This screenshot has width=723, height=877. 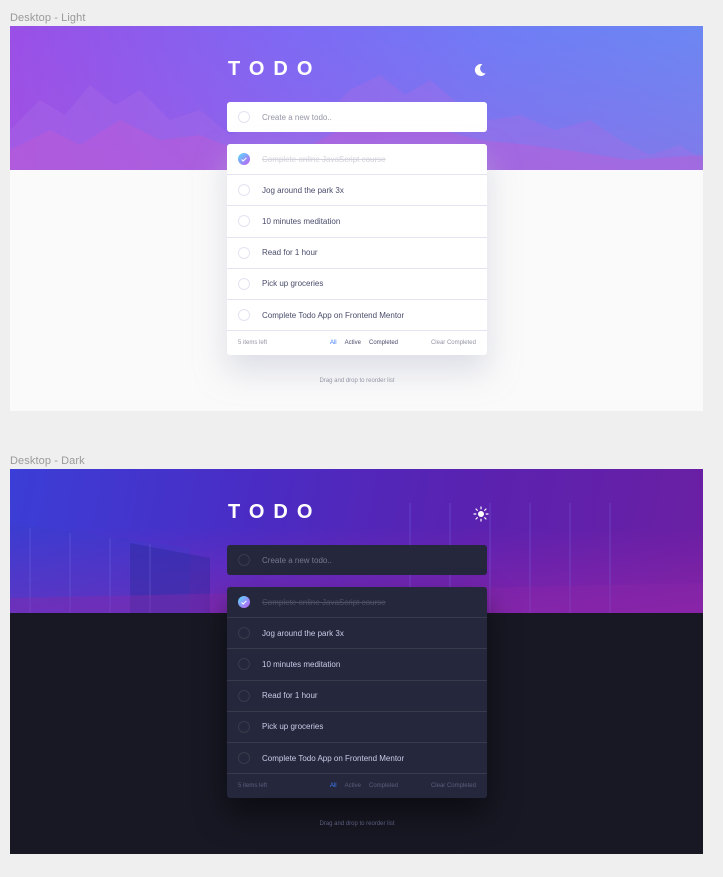 What do you see at coordinates (47, 461) in the screenshot?
I see `frame-label-dark: Desktop - Dark` at bounding box center [47, 461].